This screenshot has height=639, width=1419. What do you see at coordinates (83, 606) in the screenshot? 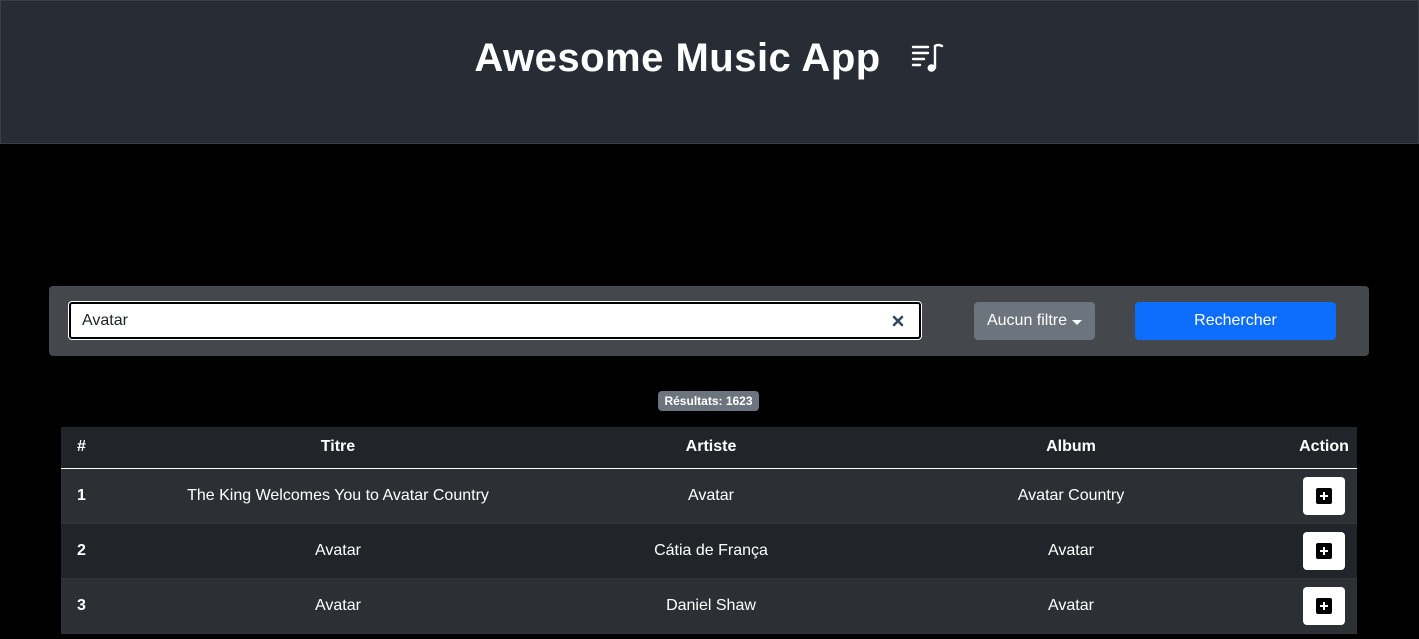
I see `row-number: 3` at bounding box center [83, 606].